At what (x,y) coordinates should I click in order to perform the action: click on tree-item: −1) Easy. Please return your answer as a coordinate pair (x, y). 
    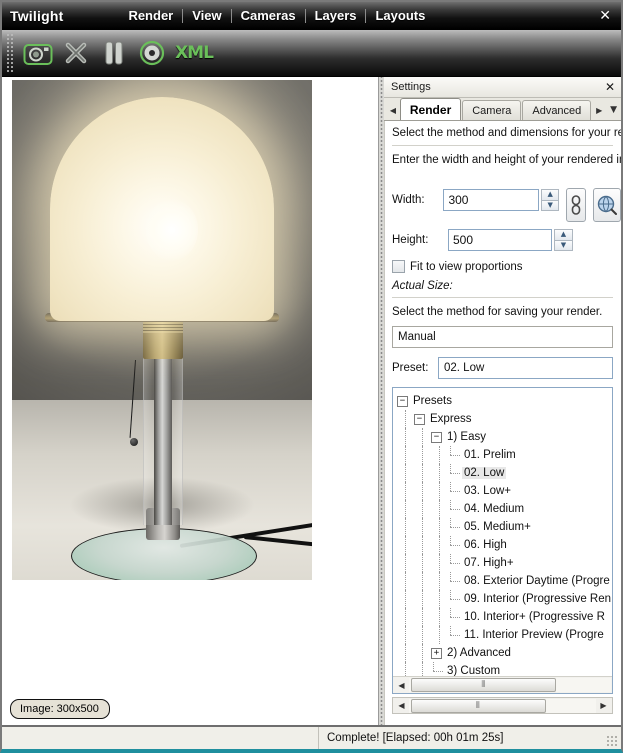
    Looking at the image, I should click on (504, 437).